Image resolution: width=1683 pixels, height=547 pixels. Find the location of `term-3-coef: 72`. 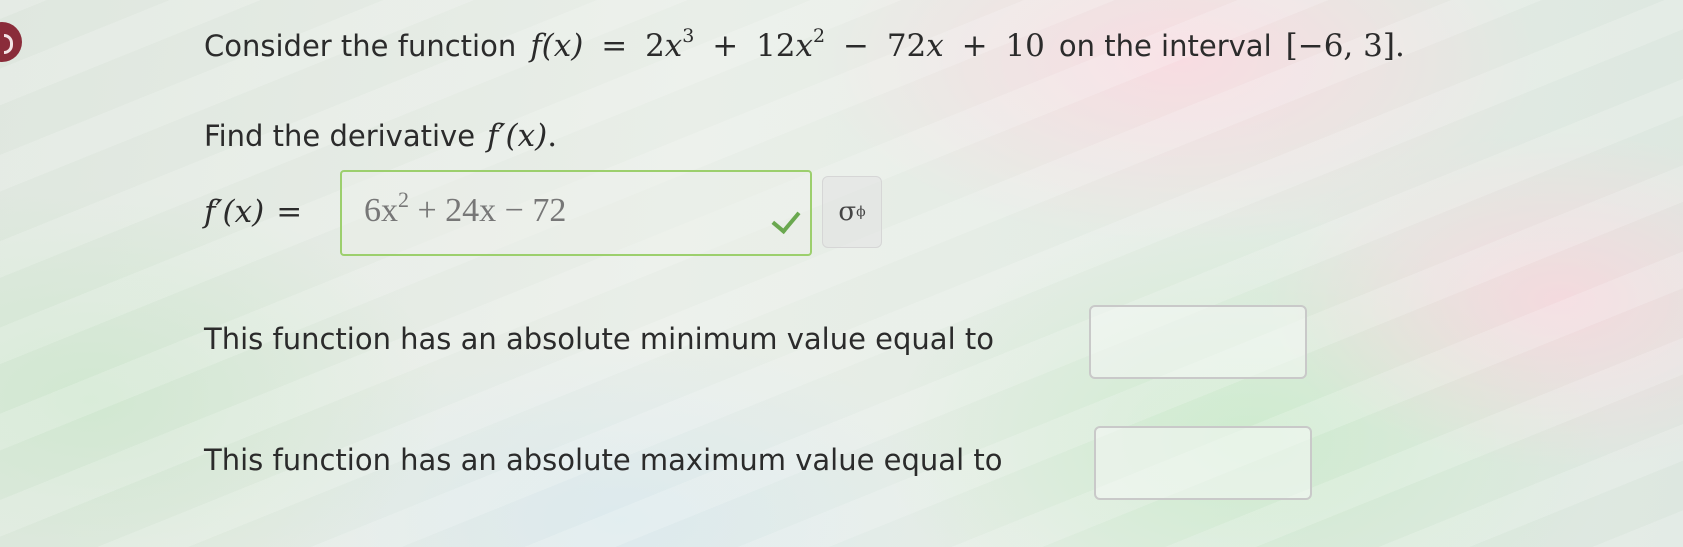

term-3-coef: 72 is located at coordinates (906, 46).